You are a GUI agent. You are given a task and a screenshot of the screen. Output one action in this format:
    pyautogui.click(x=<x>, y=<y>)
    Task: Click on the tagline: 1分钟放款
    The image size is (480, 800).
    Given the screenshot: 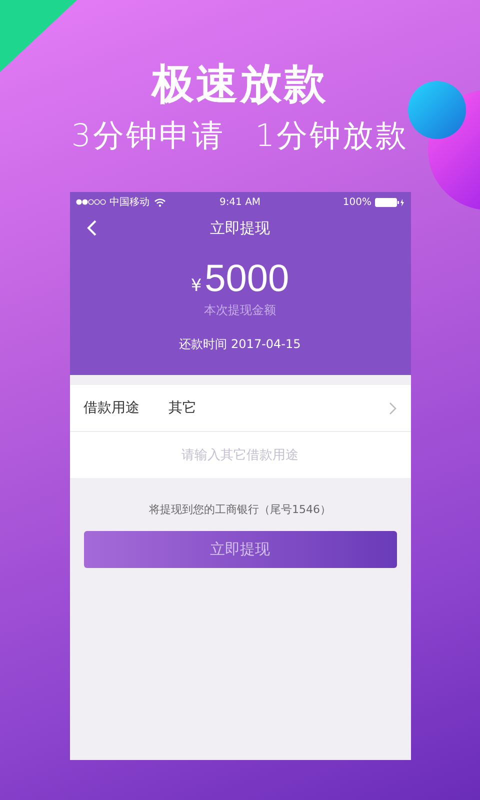 What is the action you would take?
    pyautogui.click(x=332, y=136)
    